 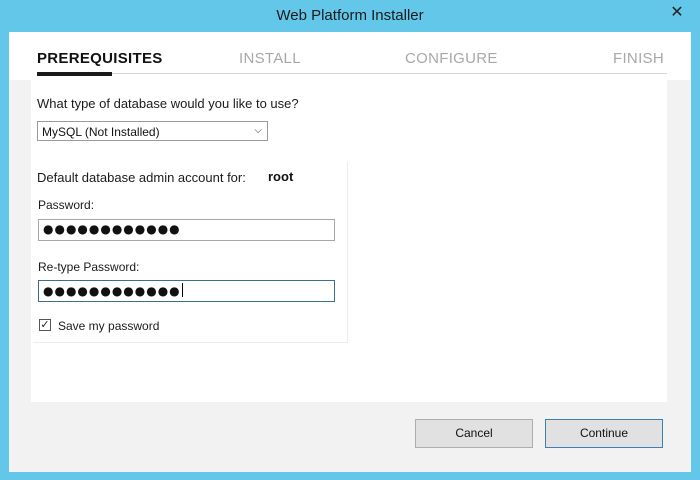 I want to click on title-bar: Web Platform Installer ✕, so click(x=350, y=16).